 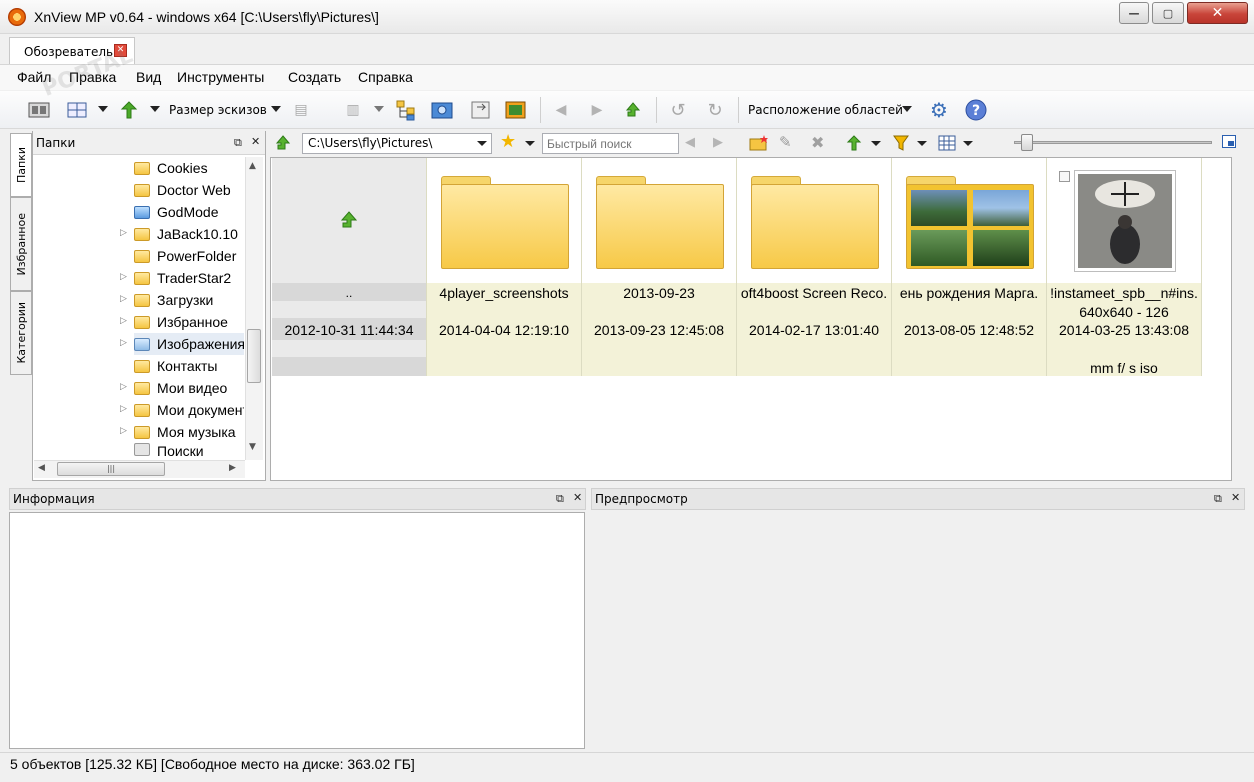 What do you see at coordinates (659, 220) in the screenshot?
I see `thumb-area` at bounding box center [659, 220].